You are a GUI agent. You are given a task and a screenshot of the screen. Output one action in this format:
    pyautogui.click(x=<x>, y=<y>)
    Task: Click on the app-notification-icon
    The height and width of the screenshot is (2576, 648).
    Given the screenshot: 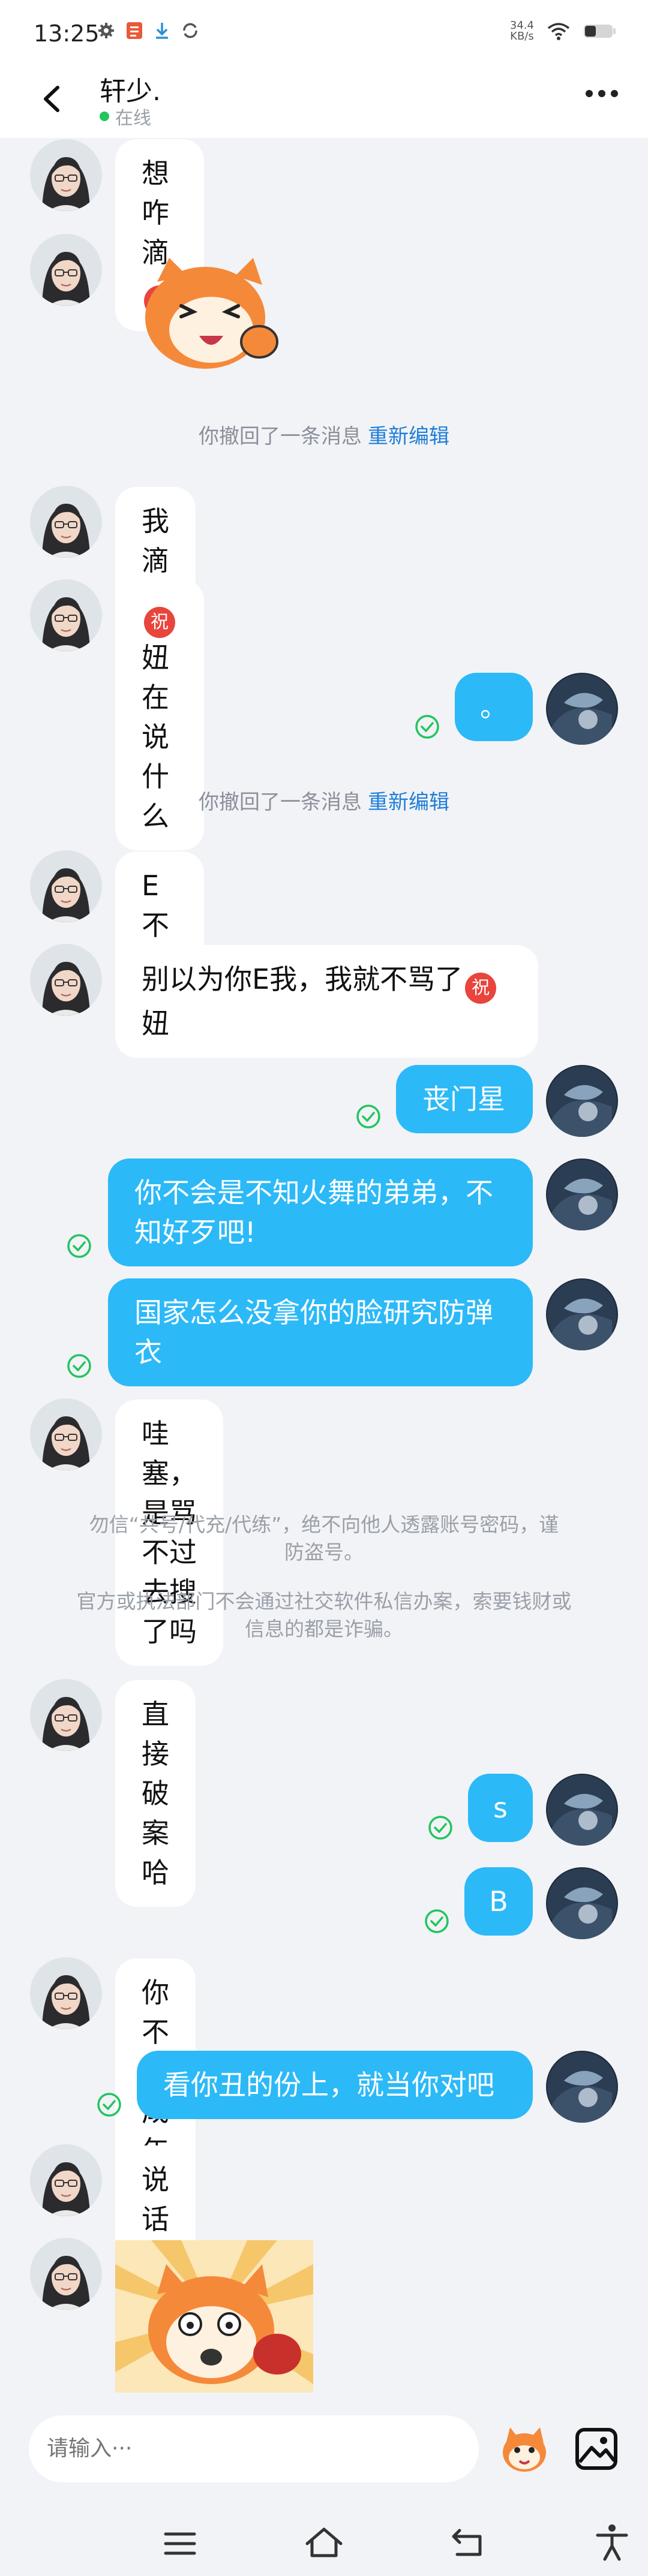 What is the action you would take?
    pyautogui.click(x=134, y=31)
    